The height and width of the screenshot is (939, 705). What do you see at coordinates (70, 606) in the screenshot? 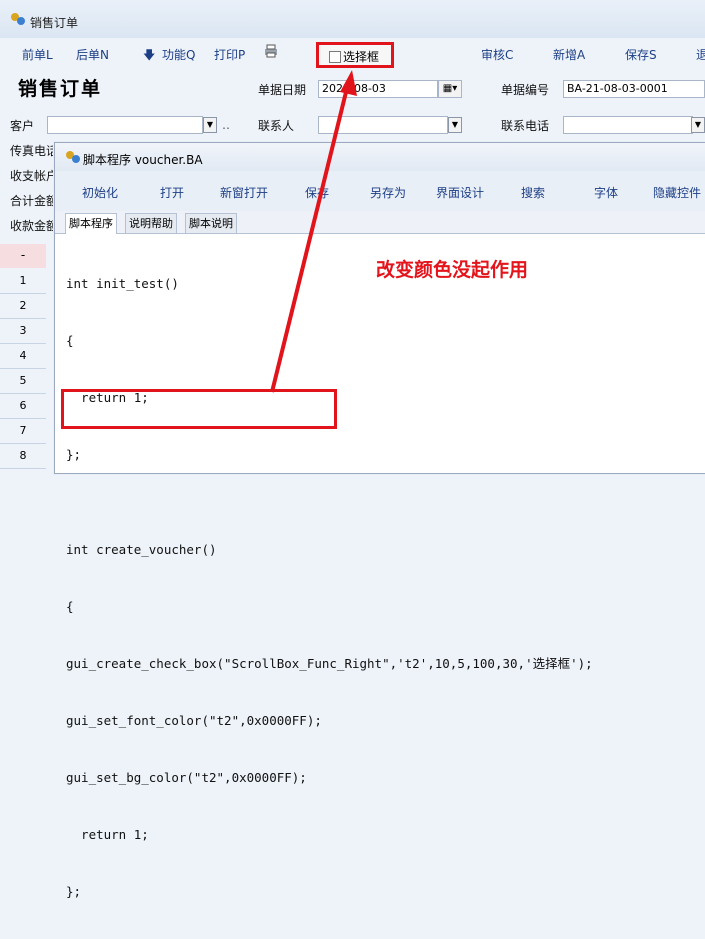
I see `code-line: {` at bounding box center [70, 606].